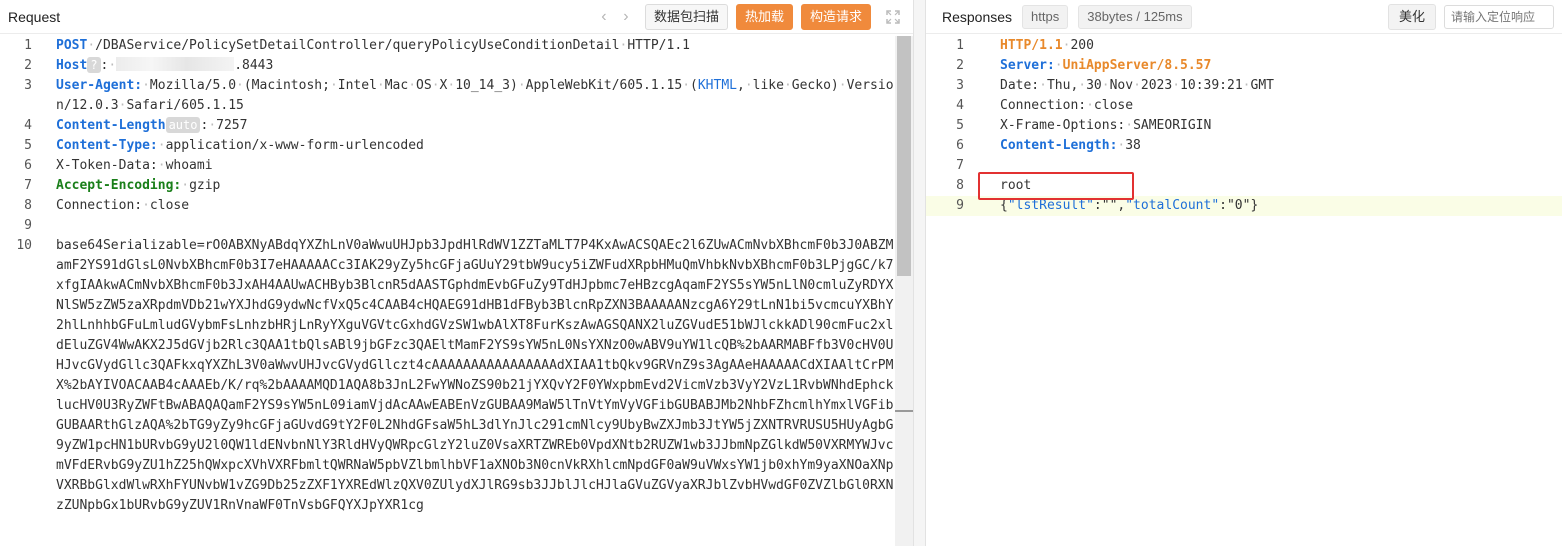 The height and width of the screenshot is (546, 1562). What do you see at coordinates (28, 145) in the screenshot?
I see `line-number: 5` at bounding box center [28, 145].